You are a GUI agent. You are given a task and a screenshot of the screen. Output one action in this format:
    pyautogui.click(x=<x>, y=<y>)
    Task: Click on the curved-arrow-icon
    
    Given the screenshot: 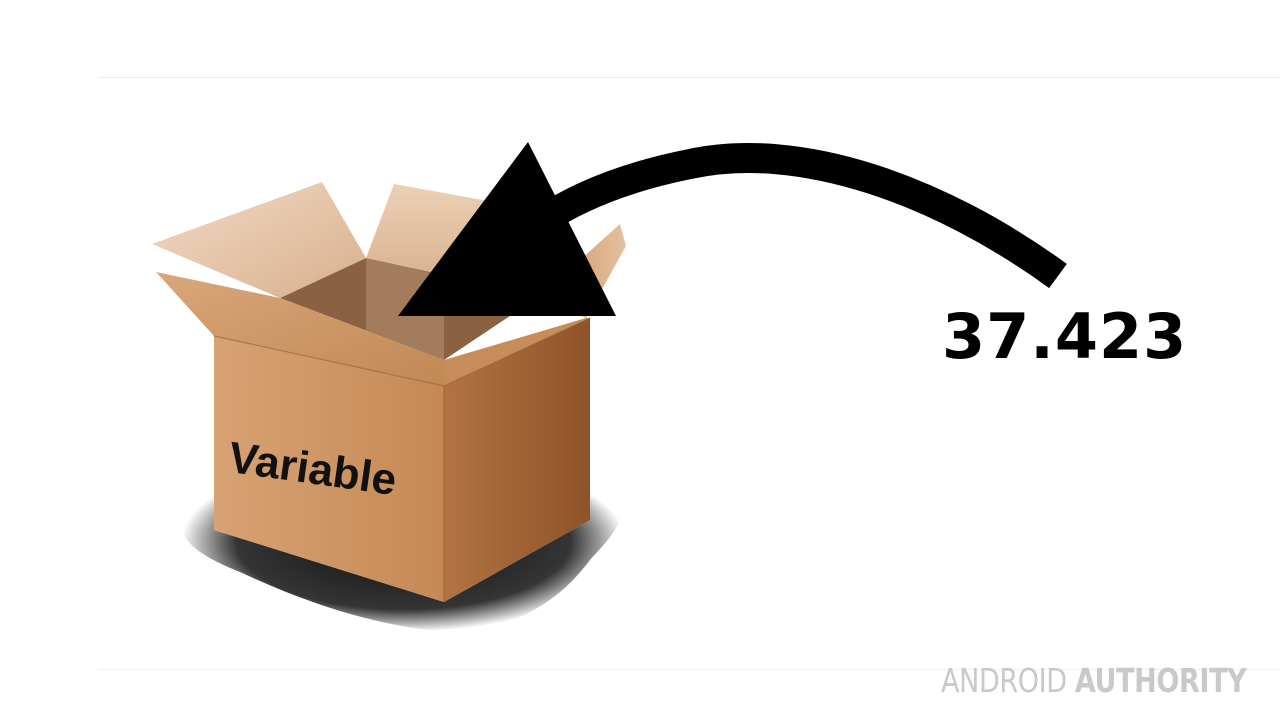 What is the action you would take?
    pyautogui.click(x=732, y=229)
    